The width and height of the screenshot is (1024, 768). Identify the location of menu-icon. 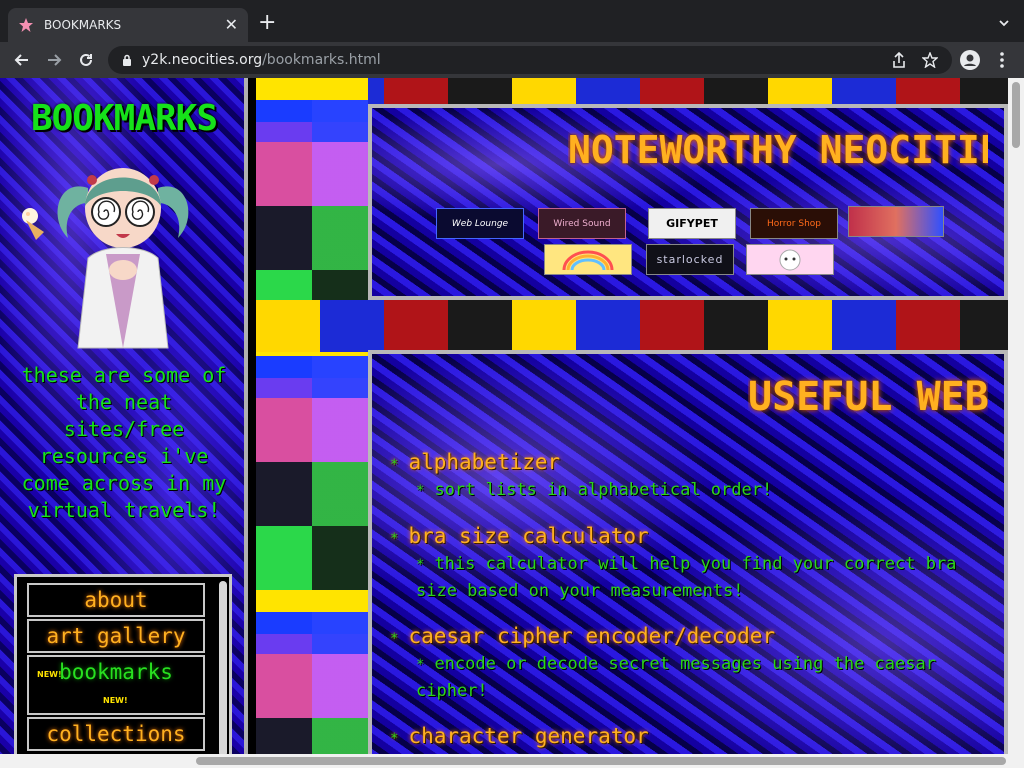
(1002, 60).